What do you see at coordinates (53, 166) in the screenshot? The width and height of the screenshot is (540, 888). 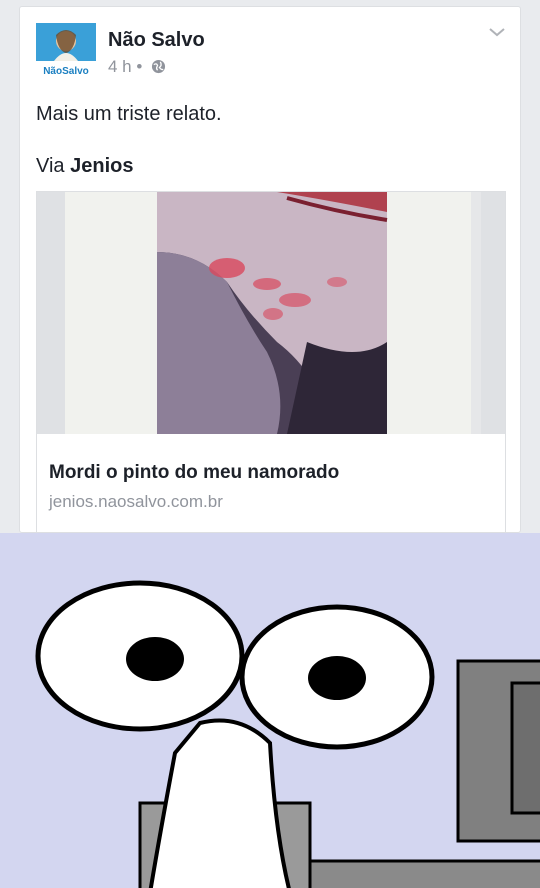 I see `via-prefix: Via` at bounding box center [53, 166].